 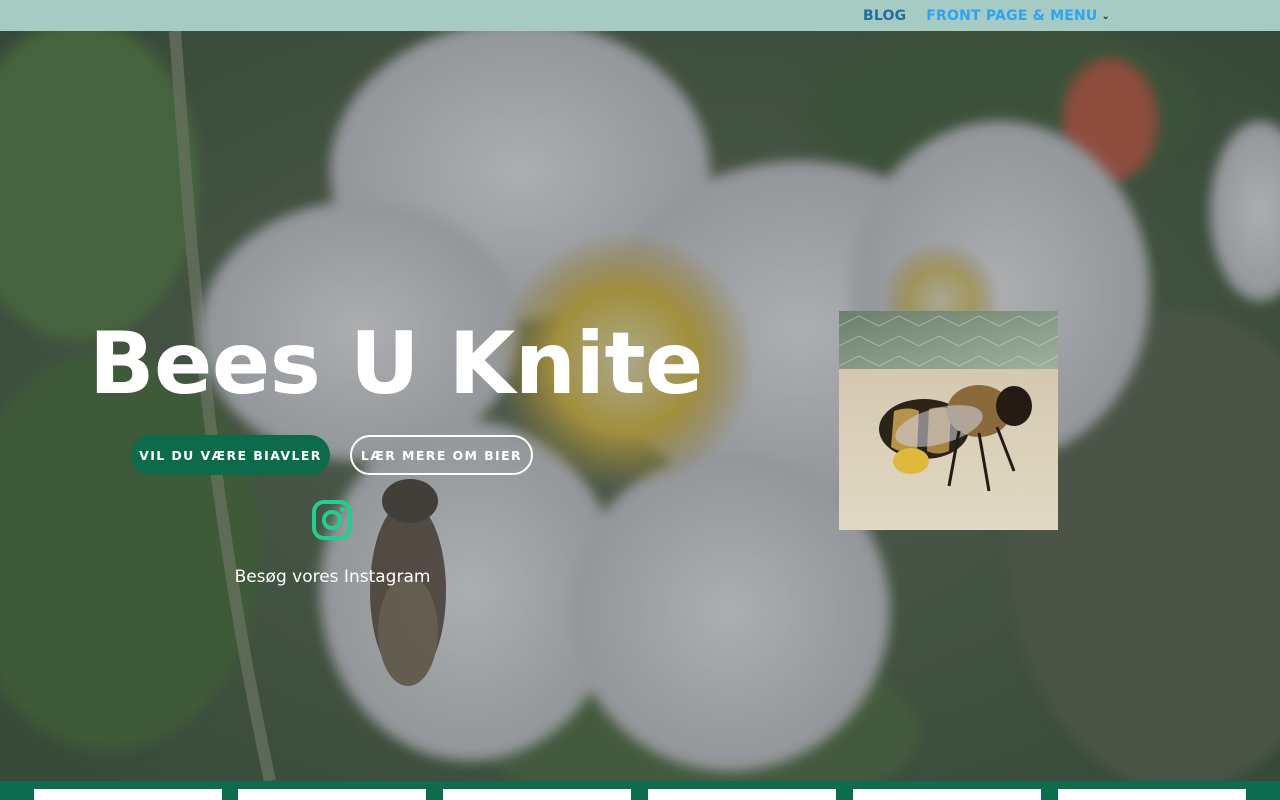 I want to click on bee-photo, so click(x=948, y=420).